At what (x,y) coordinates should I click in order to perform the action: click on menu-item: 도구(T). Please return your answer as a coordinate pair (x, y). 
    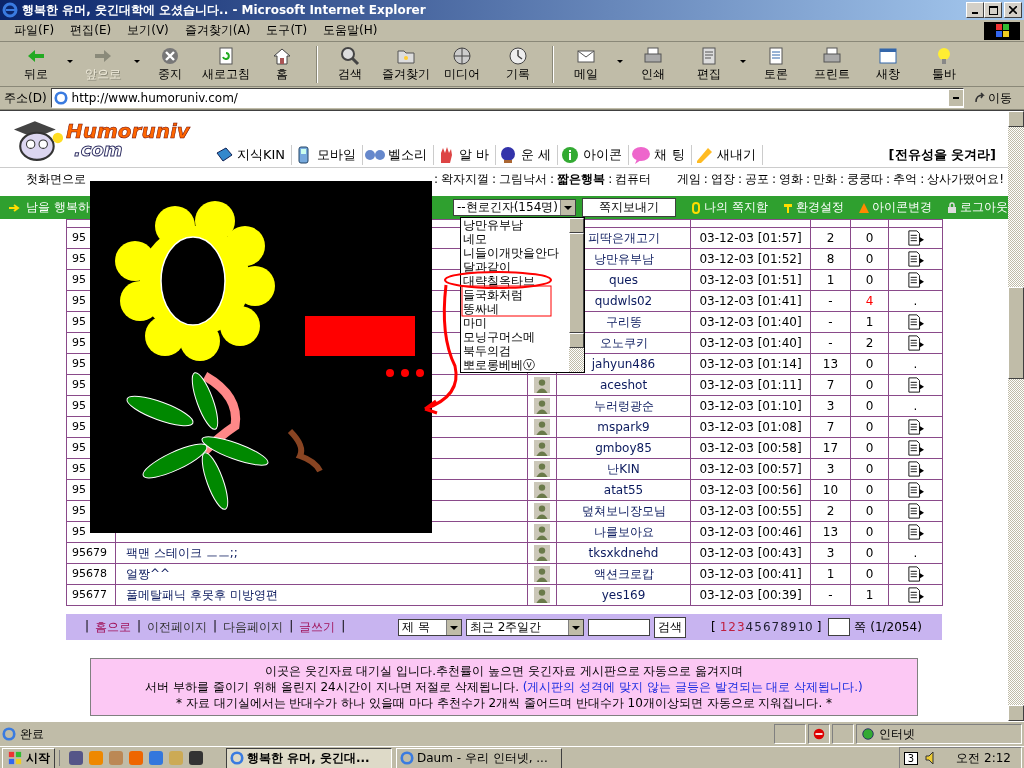
    Looking at the image, I should click on (287, 30).